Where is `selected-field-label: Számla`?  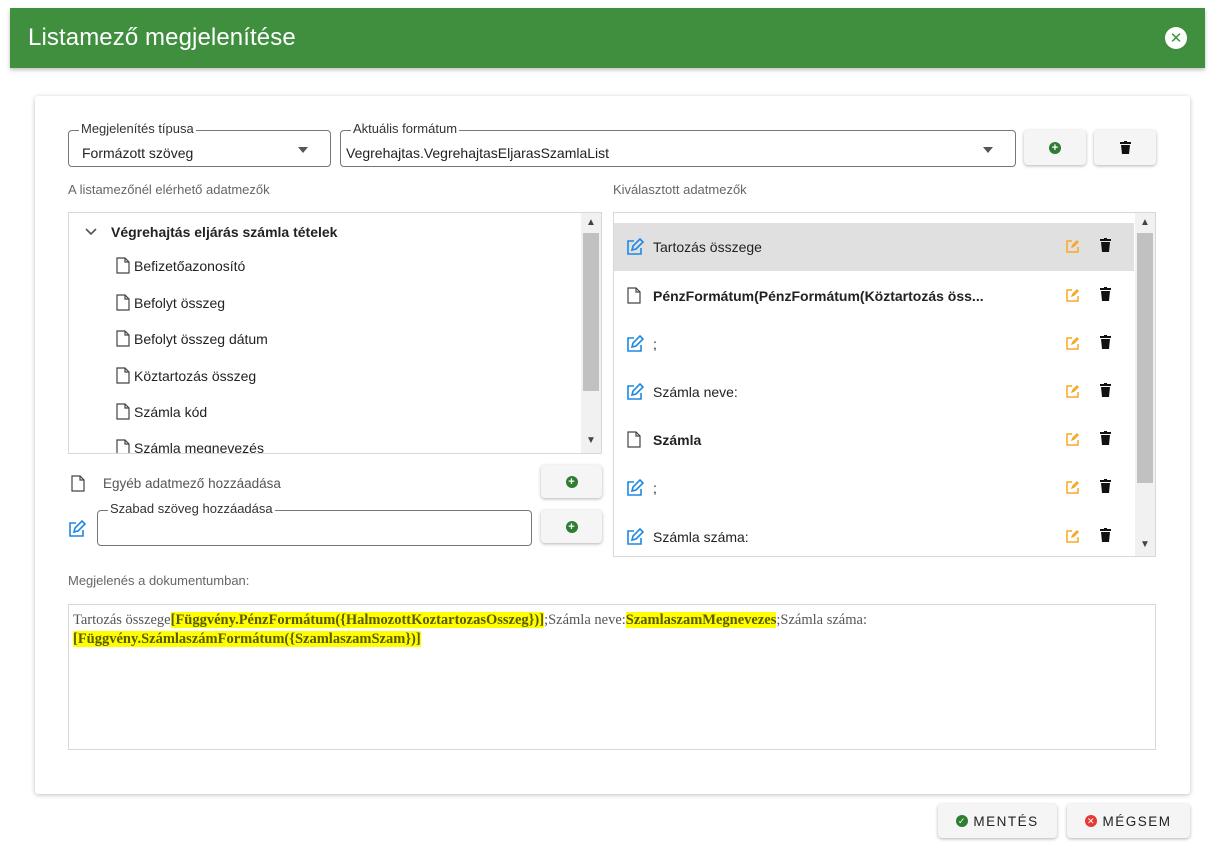 selected-field-label: Számla is located at coordinates (677, 440).